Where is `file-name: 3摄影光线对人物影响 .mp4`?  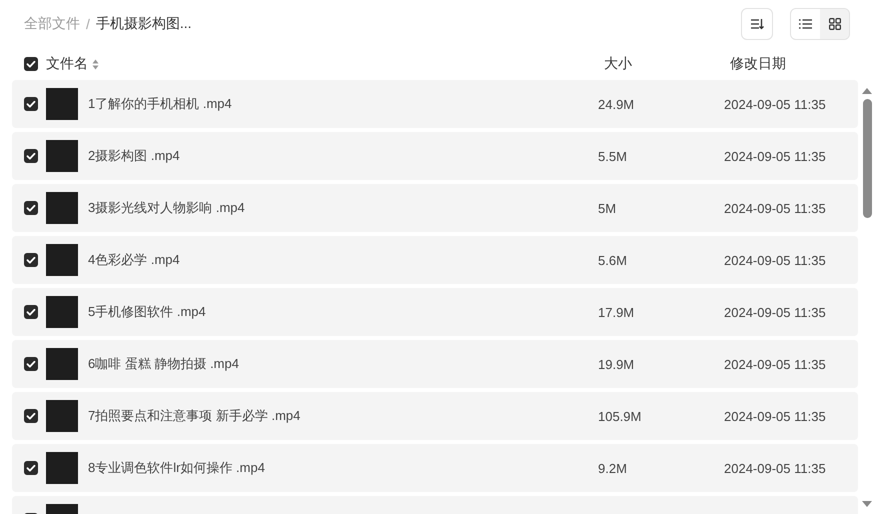
file-name: 3摄影光线对人物影响 .mp4 is located at coordinates (167, 208).